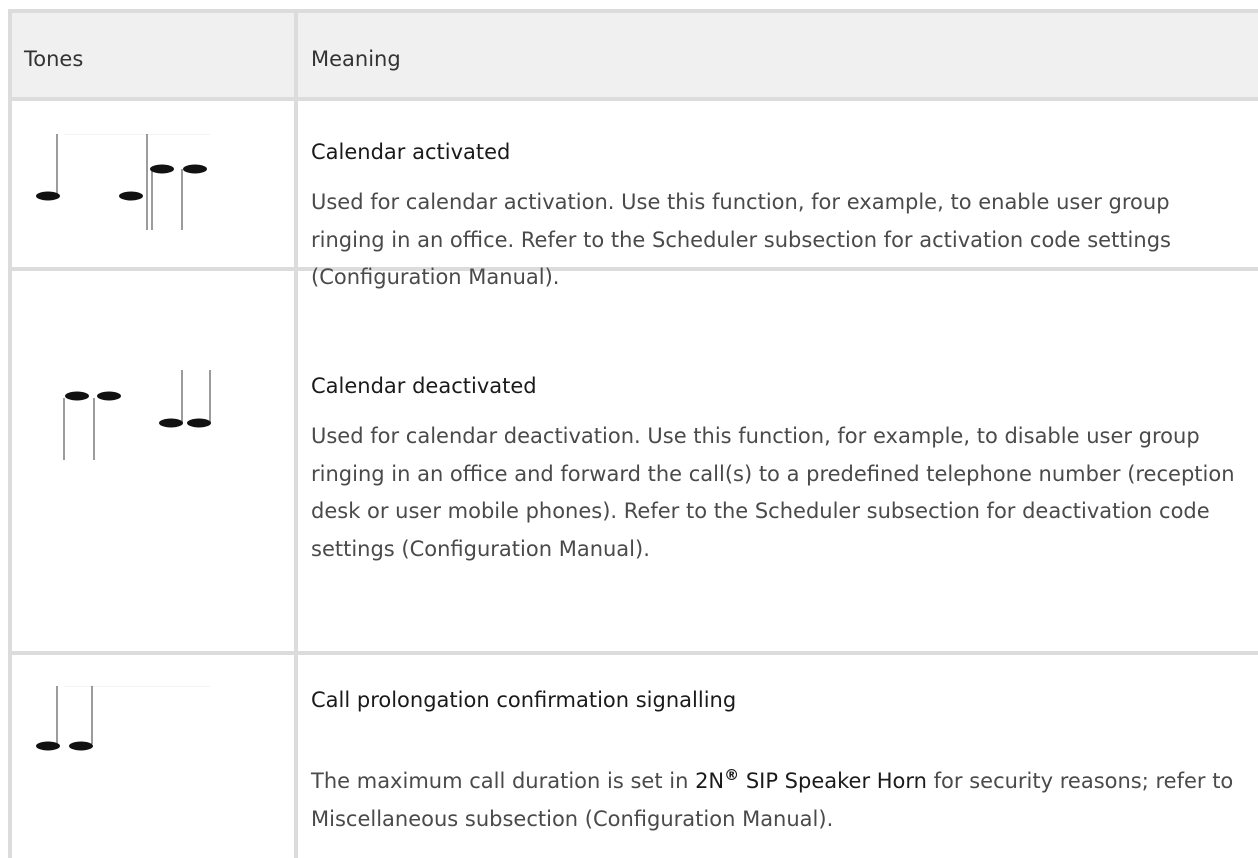  I want to click on two-low-notes-icon, so click(123, 722).